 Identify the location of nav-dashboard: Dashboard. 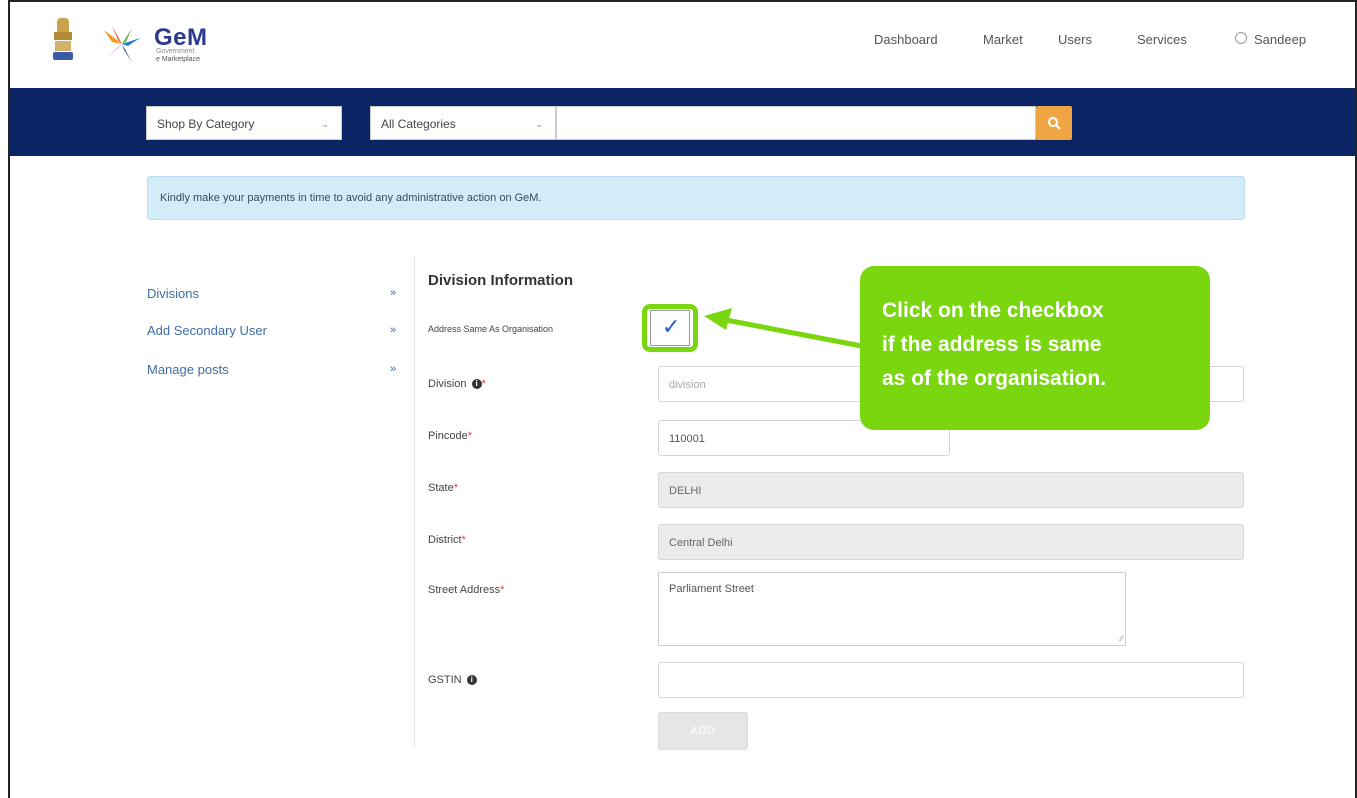
(906, 39).